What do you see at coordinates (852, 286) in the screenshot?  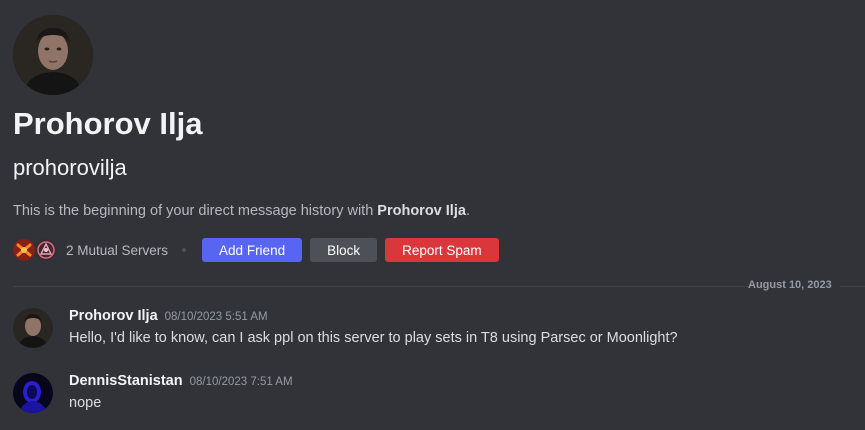 I see `date-divider-line-end` at bounding box center [852, 286].